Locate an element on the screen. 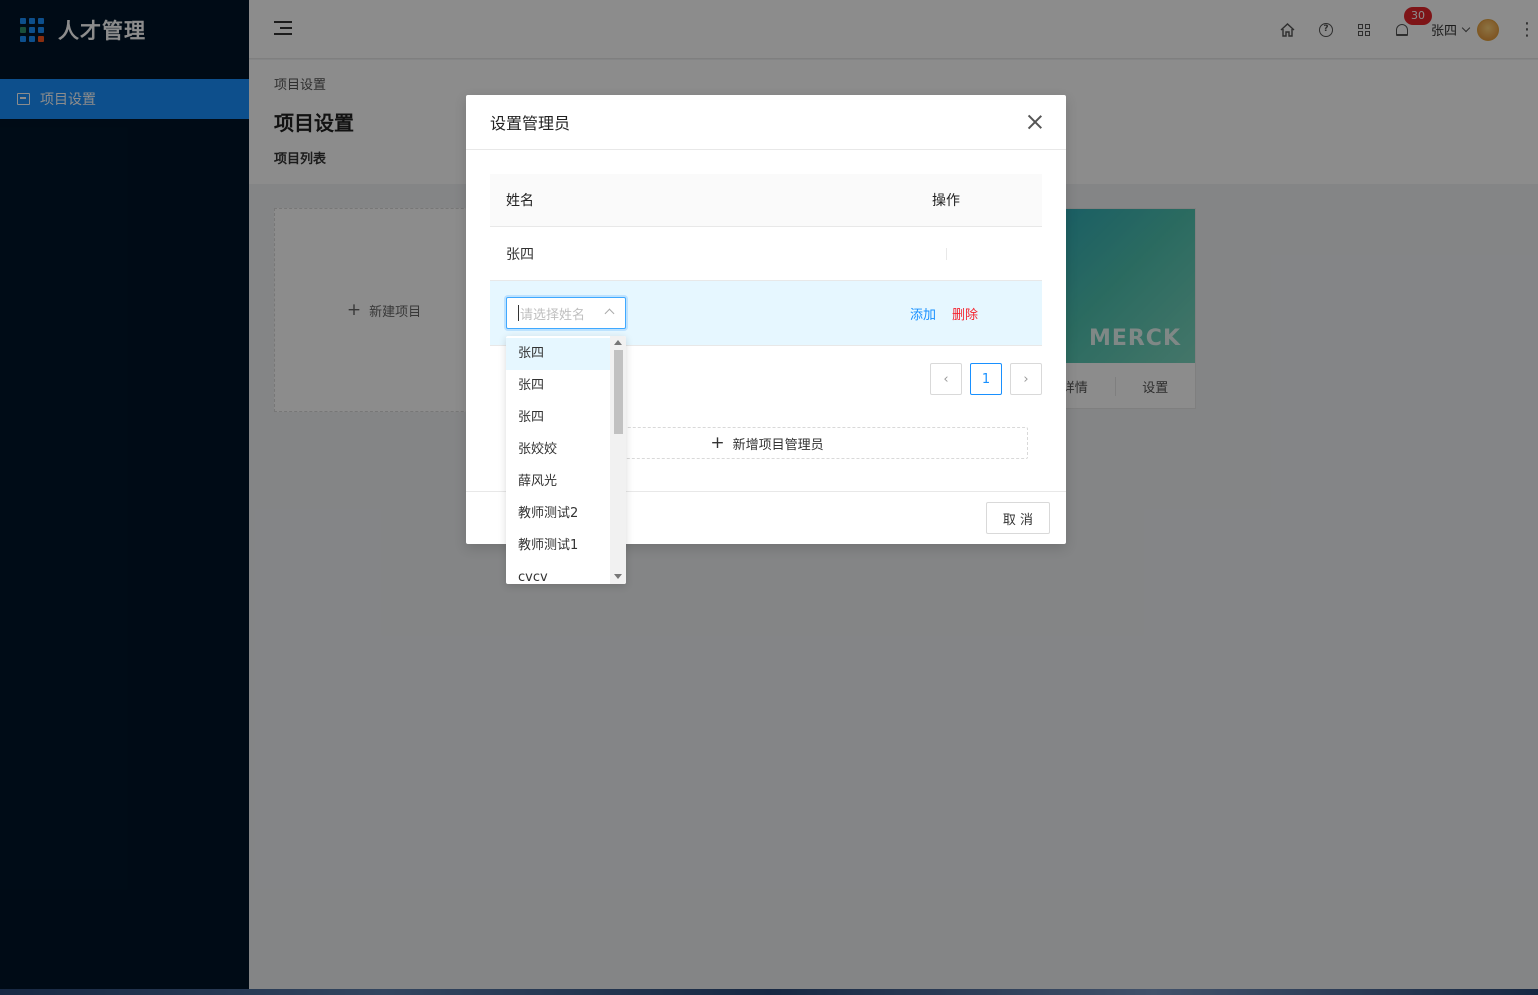 Image resolution: width=1538 pixels, height=995 pixels. divider is located at coordinates (946, 253).